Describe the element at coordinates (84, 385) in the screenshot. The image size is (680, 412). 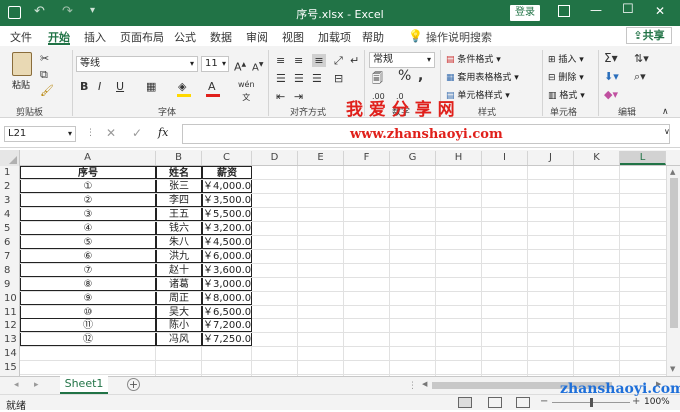
I see `sheet-tab-sheet1: Sheet1` at that location.